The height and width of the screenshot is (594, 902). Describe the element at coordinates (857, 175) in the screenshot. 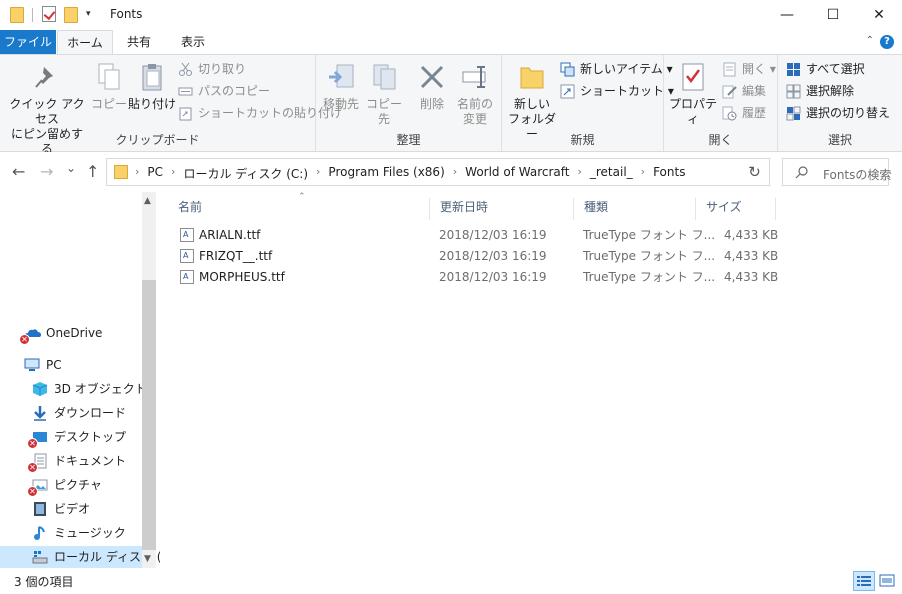

I see `search-placeholder: Fontsの検索` at that location.